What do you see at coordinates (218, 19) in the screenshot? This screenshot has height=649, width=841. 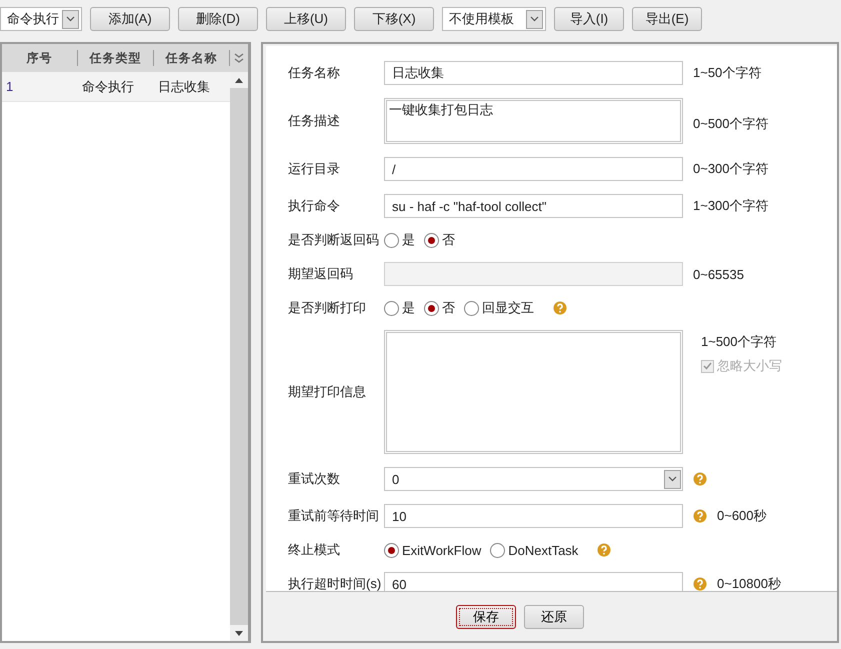 I see `toolbar-button: 删除(D)` at bounding box center [218, 19].